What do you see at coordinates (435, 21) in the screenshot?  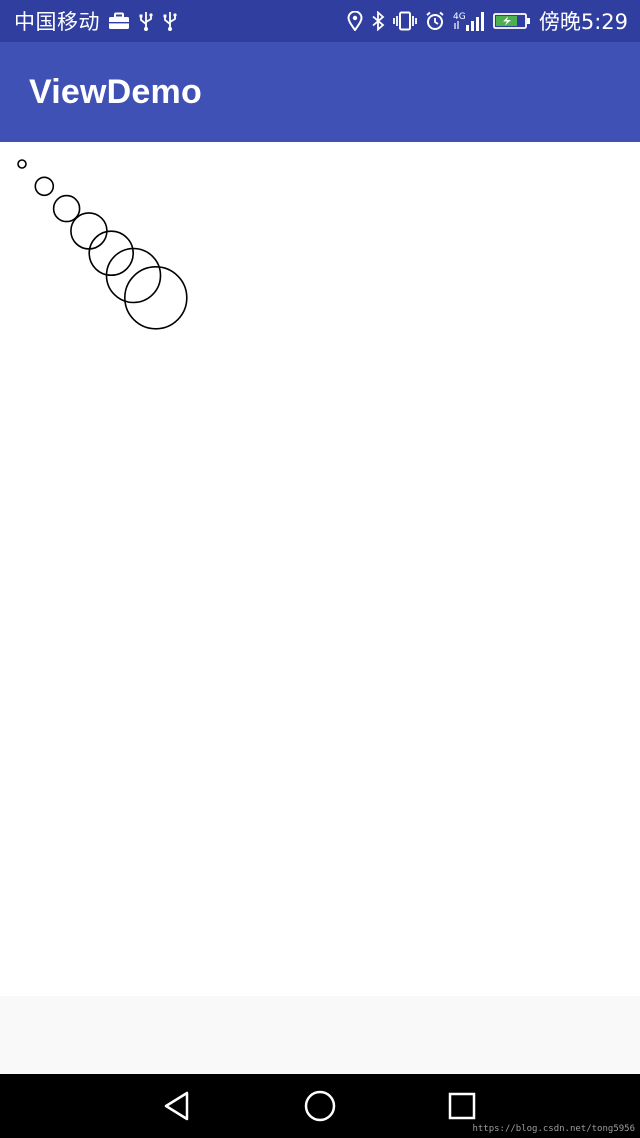 I see `alarm-icon` at bounding box center [435, 21].